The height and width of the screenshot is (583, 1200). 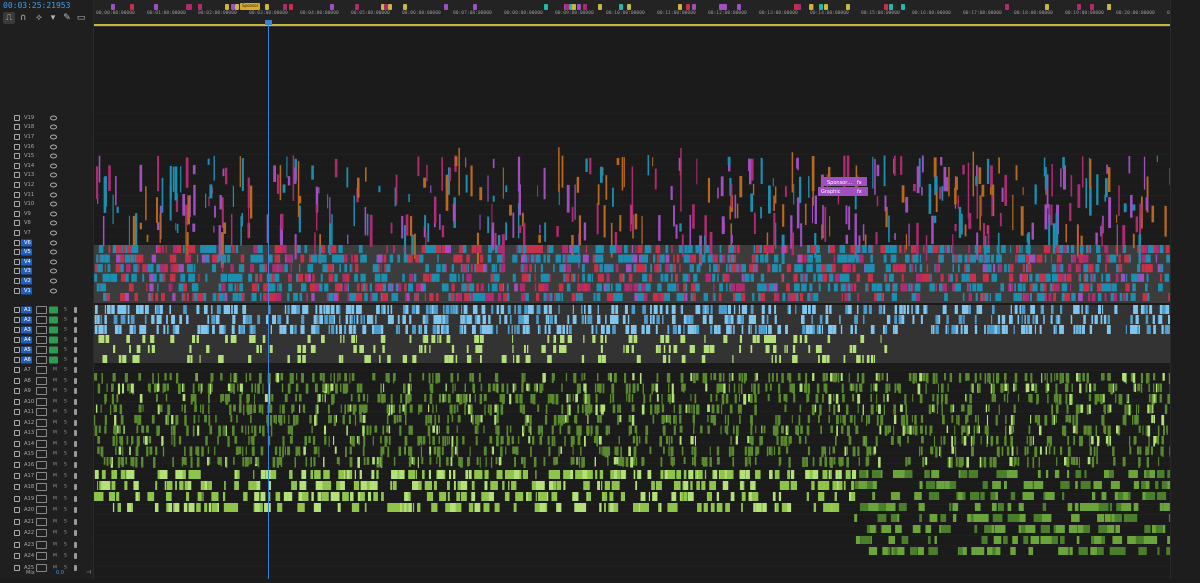 What do you see at coordinates (75, 423) in the screenshot?
I see `mic-icon` at bounding box center [75, 423].